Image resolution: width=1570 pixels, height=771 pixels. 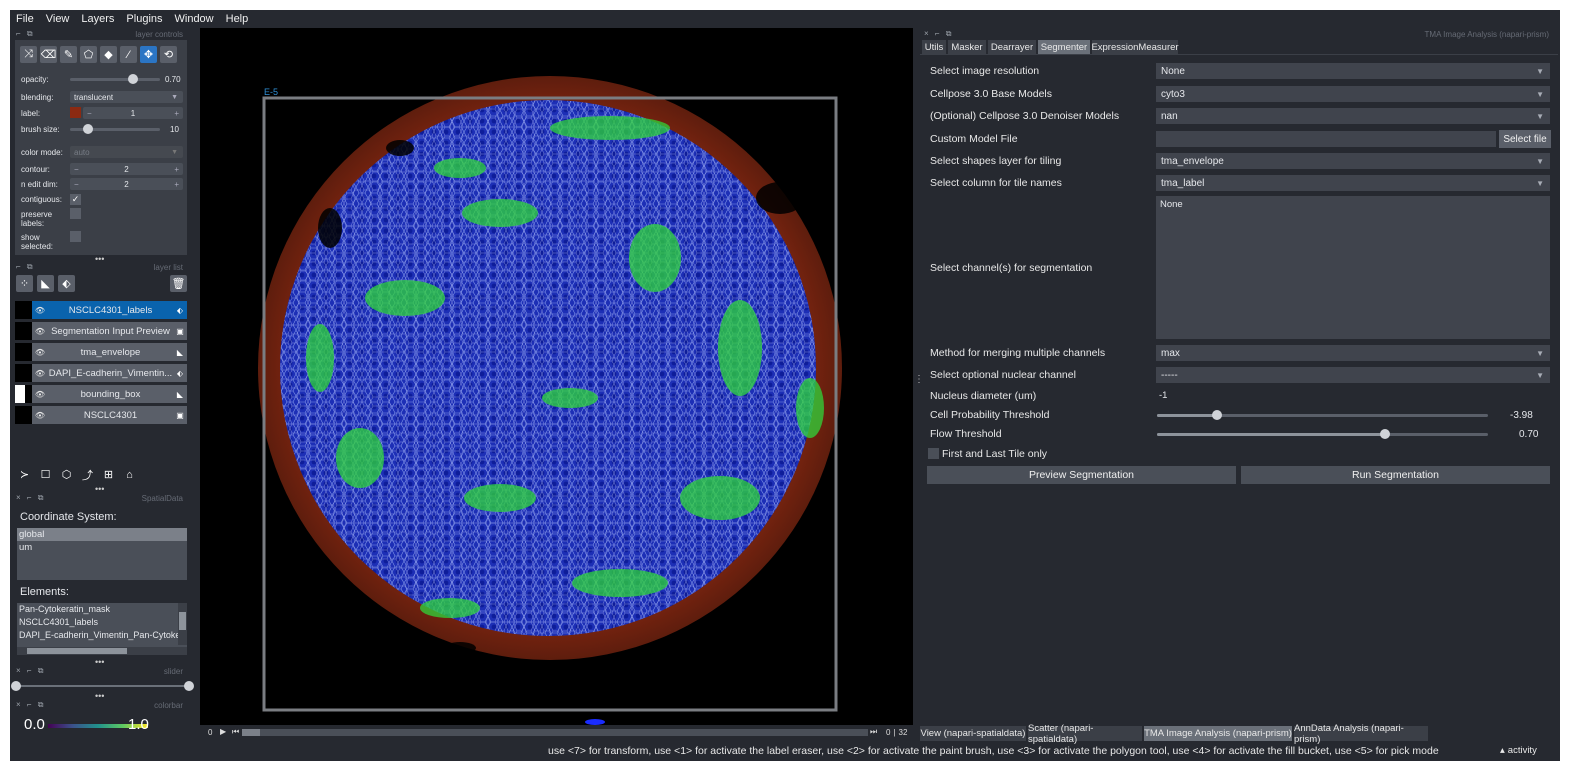 What do you see at coordinates (75, 199) in the screenshot?
I see `contiguous-checkbox: ✓` at bounding box center [75, 199].